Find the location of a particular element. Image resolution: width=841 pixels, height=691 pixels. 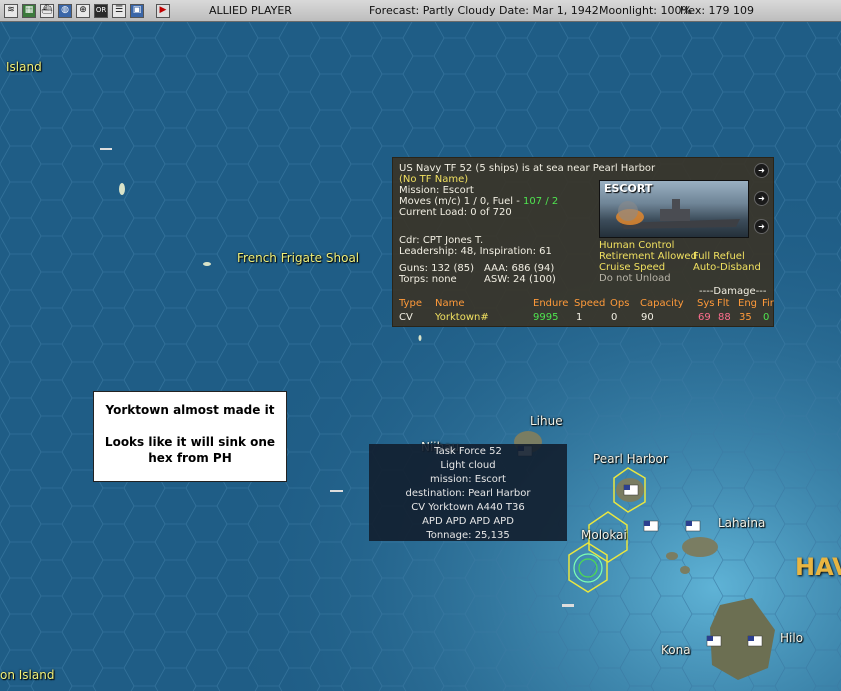

ship-illustration is located at coordinates (678, 214).